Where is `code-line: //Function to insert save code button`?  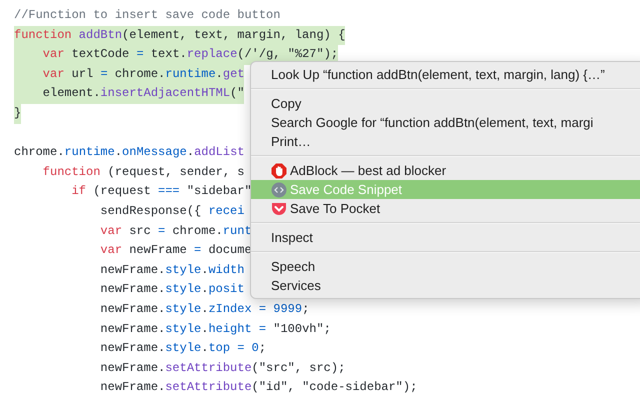 code-line: //Function to insert save code button is located at coordinates (147, 15).